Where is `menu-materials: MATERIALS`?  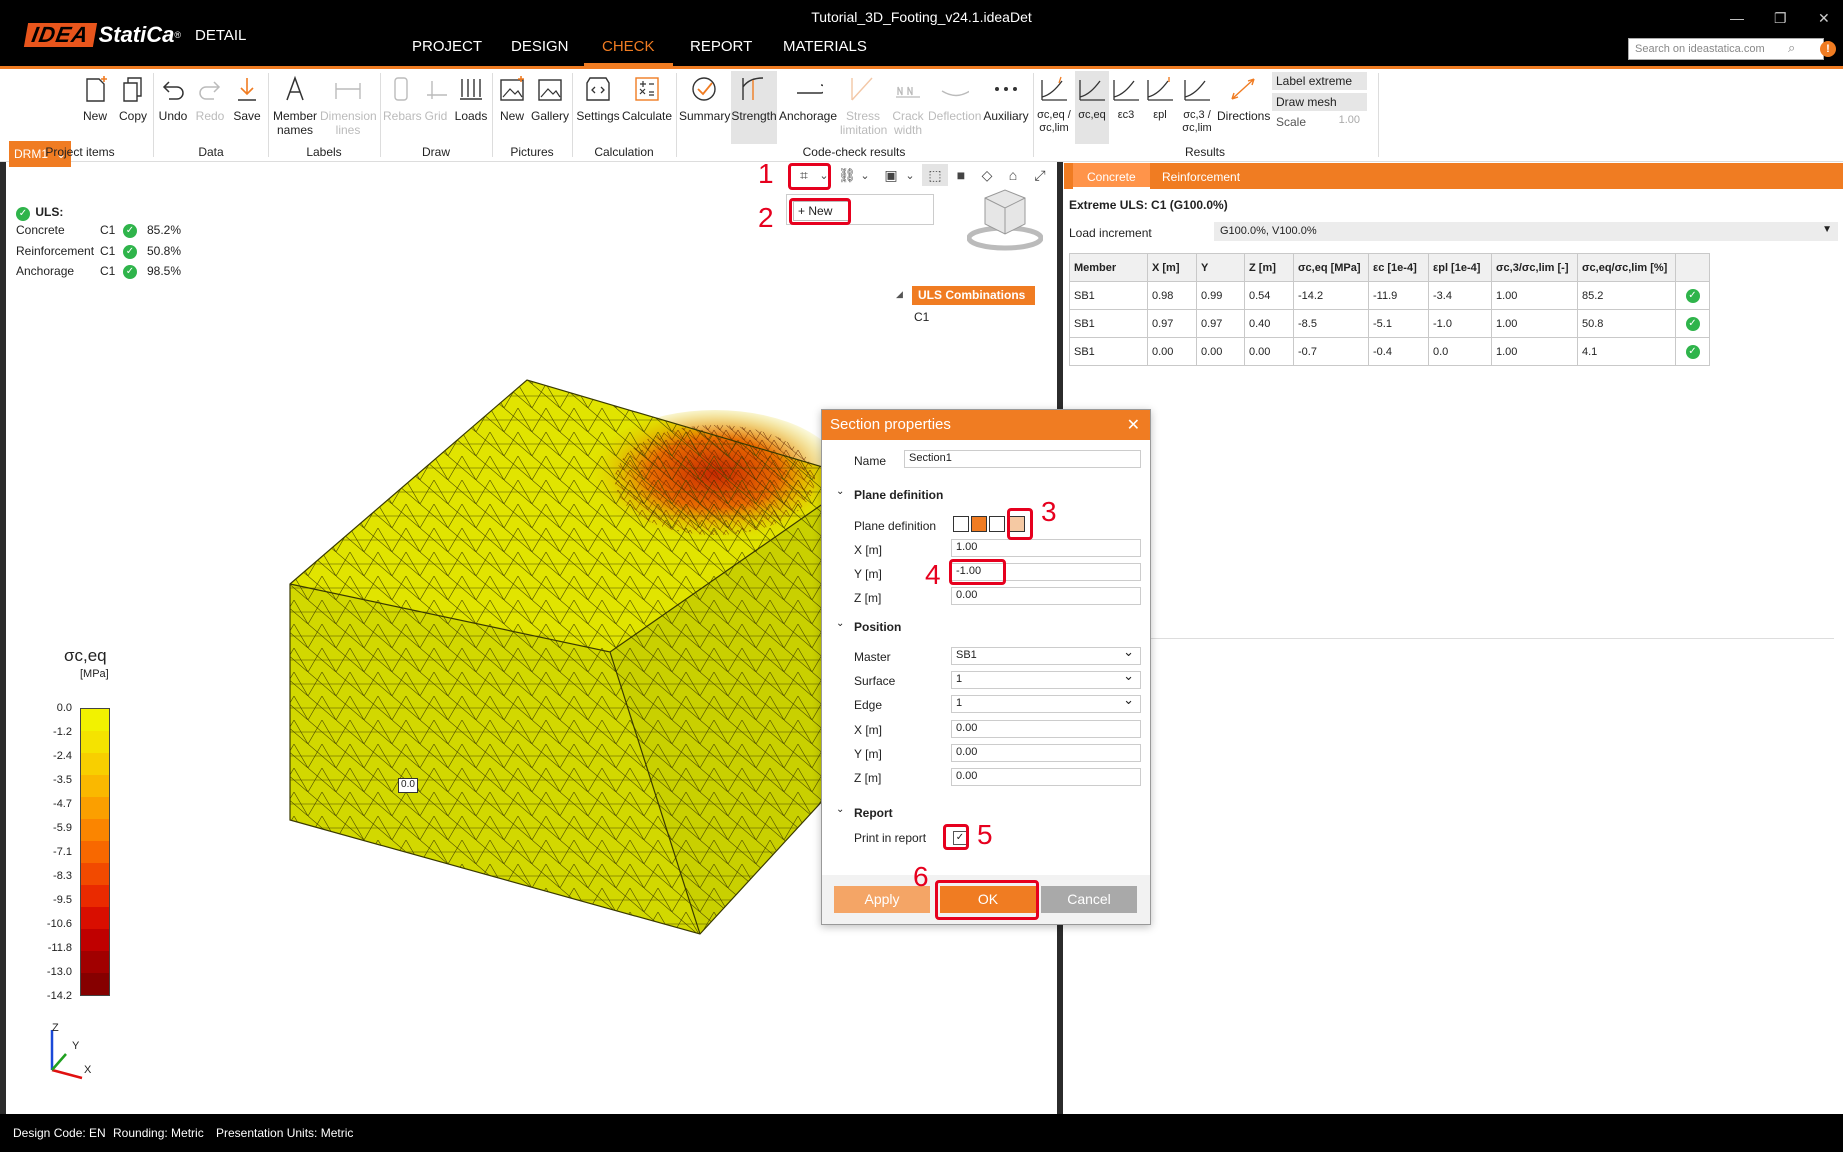
menu-materials: MATERIALS is located at coordinates (825, 52).